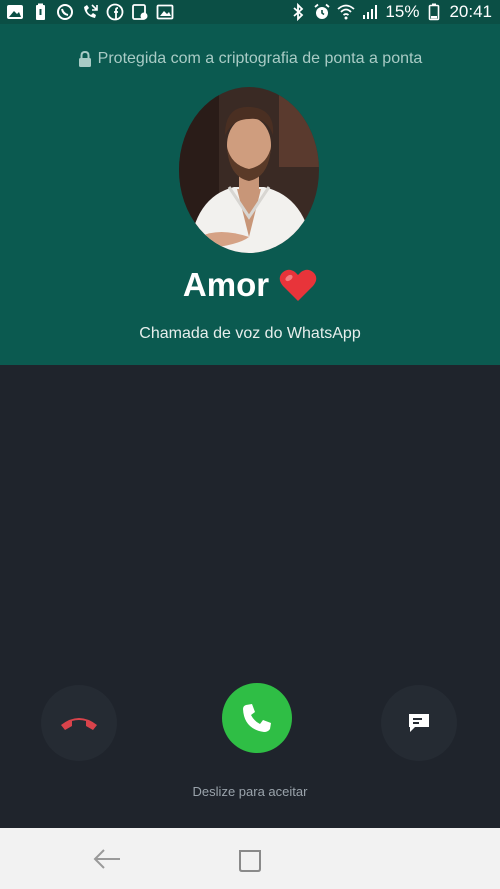 This screenshot has height=889, width=500. What do you see at coordinates (370, 12) in the screenshot?
I see `signal-icon` at bounding box center [370, 12].